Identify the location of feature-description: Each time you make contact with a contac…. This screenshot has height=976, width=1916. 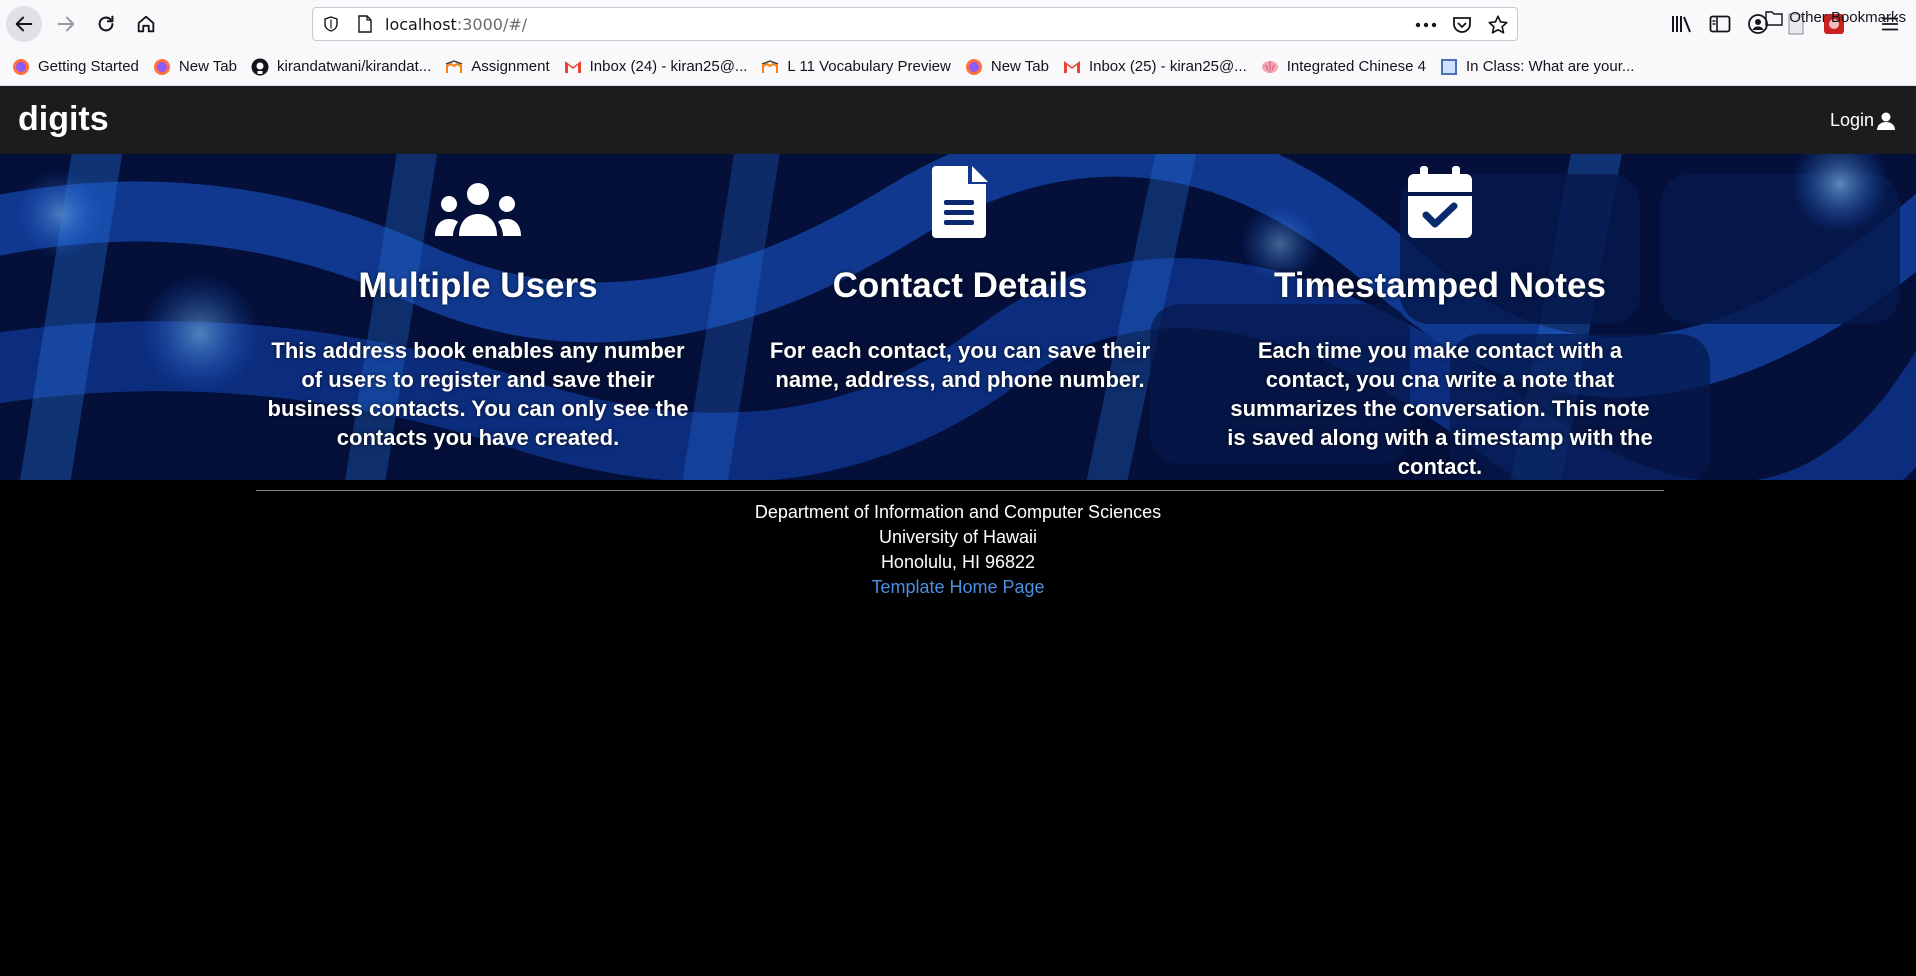
(1440, 408).